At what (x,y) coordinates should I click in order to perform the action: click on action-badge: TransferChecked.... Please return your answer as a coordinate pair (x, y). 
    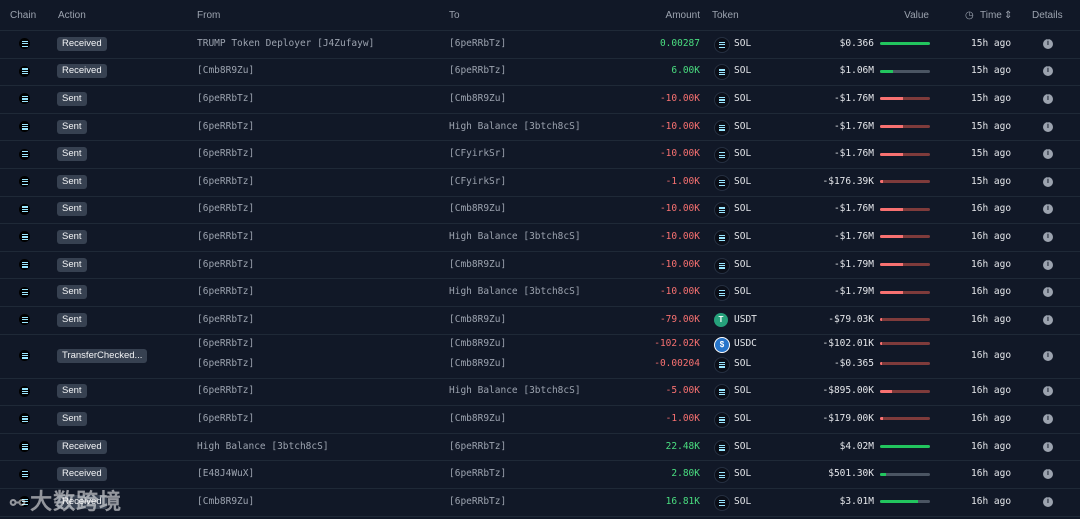
    Looking at the image, I should click on (102, 355).